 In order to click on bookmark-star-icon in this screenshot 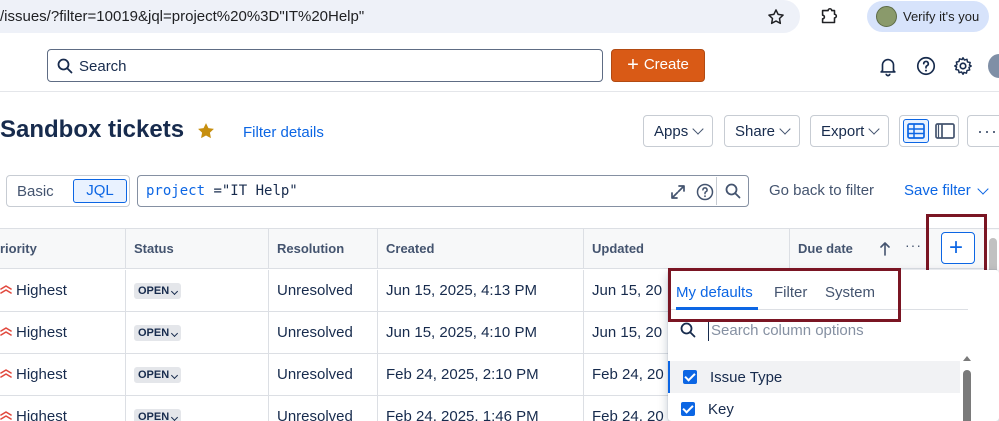, I will do `click(776, 17)`.